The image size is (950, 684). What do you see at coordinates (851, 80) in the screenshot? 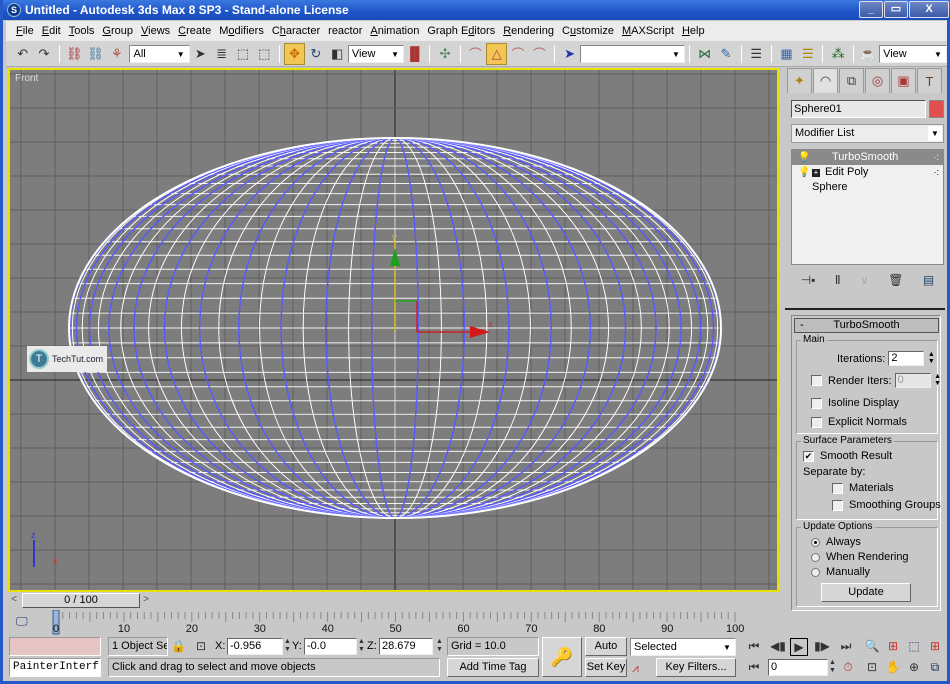
I see `hierarchy-tab-icon: ⧉` at bounding box center [851, 80].